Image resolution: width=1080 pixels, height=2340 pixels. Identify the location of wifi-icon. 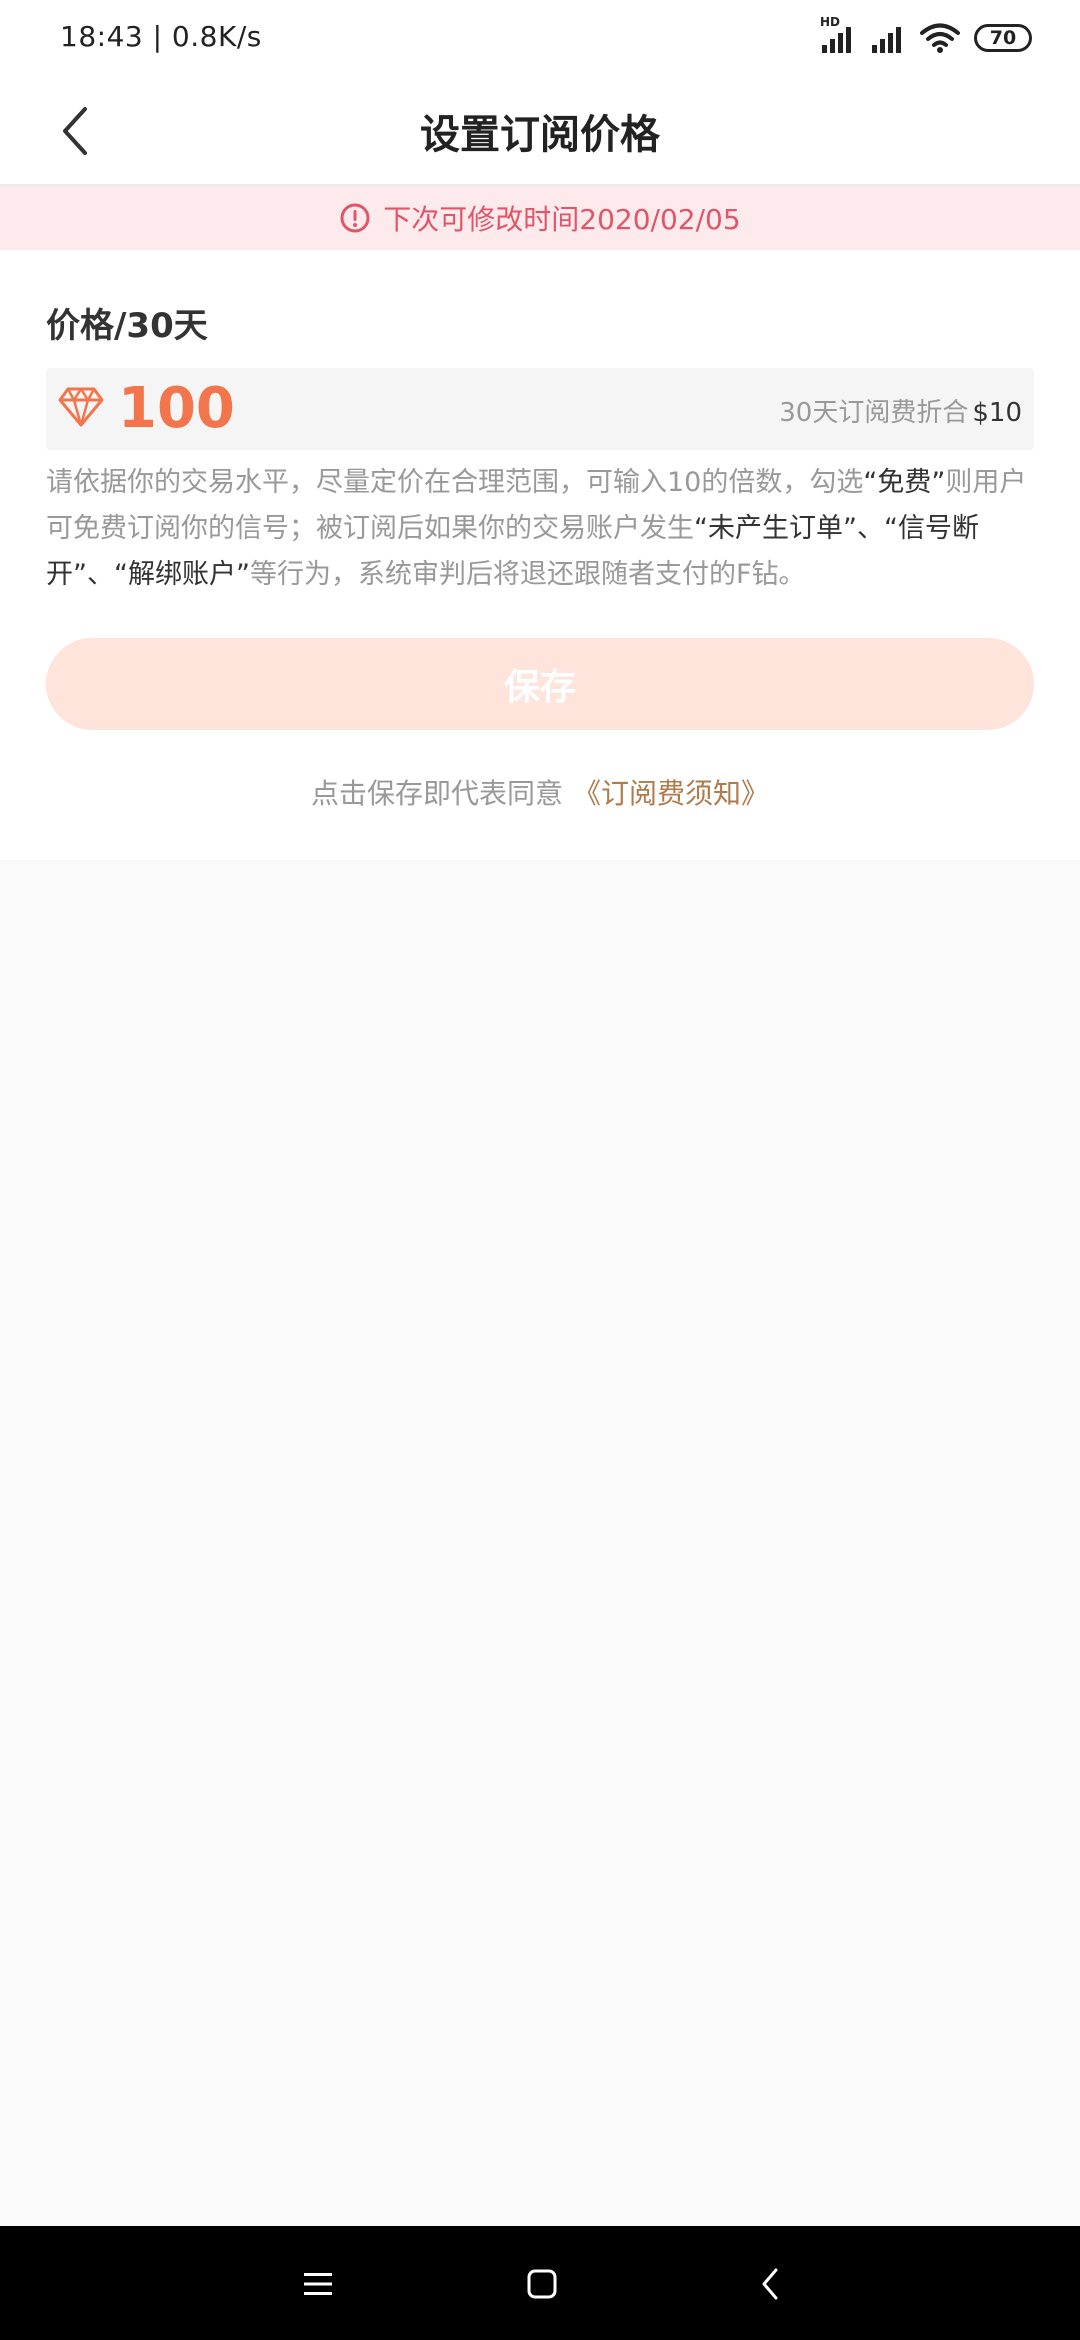
(940, 38).